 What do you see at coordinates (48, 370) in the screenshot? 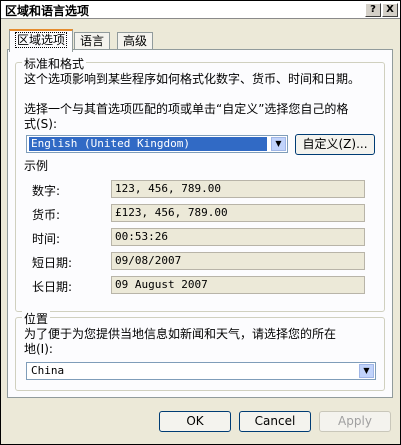
I see `location-selected-value: China` at bounding box center [48, 370].